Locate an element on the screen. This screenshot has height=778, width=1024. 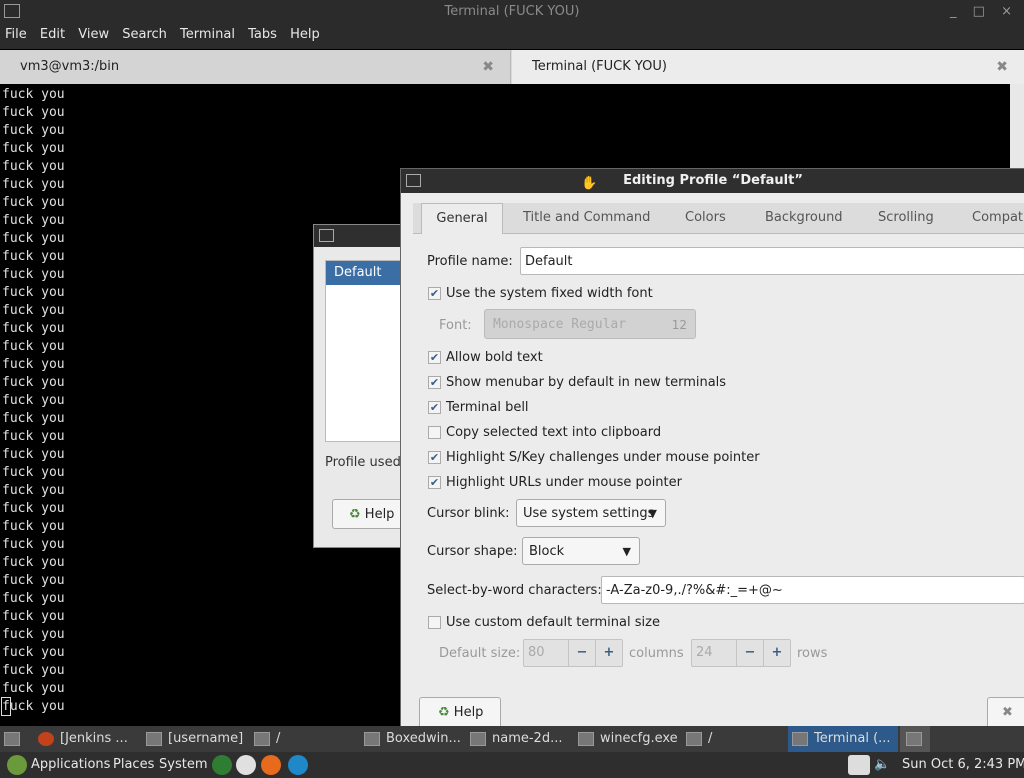
rows-spinner: 24 − + is located at coordinates (741, 653).